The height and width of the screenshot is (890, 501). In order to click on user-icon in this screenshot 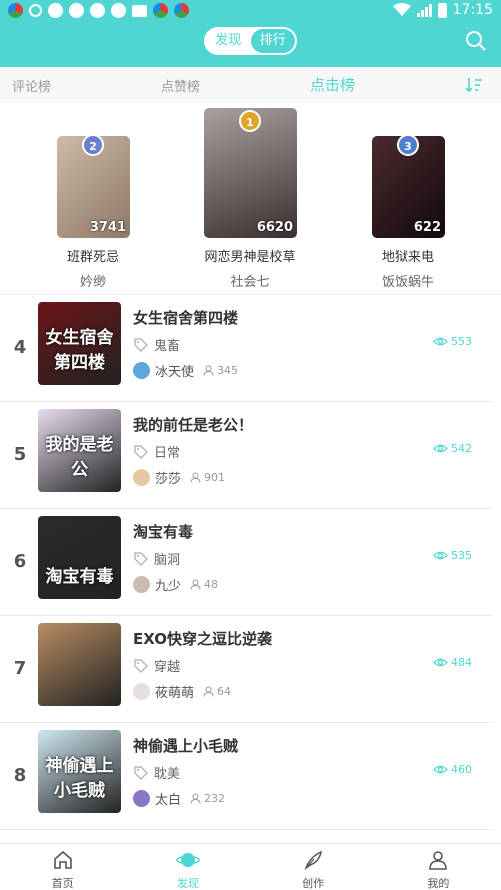, I will do `click(438, 860)`.